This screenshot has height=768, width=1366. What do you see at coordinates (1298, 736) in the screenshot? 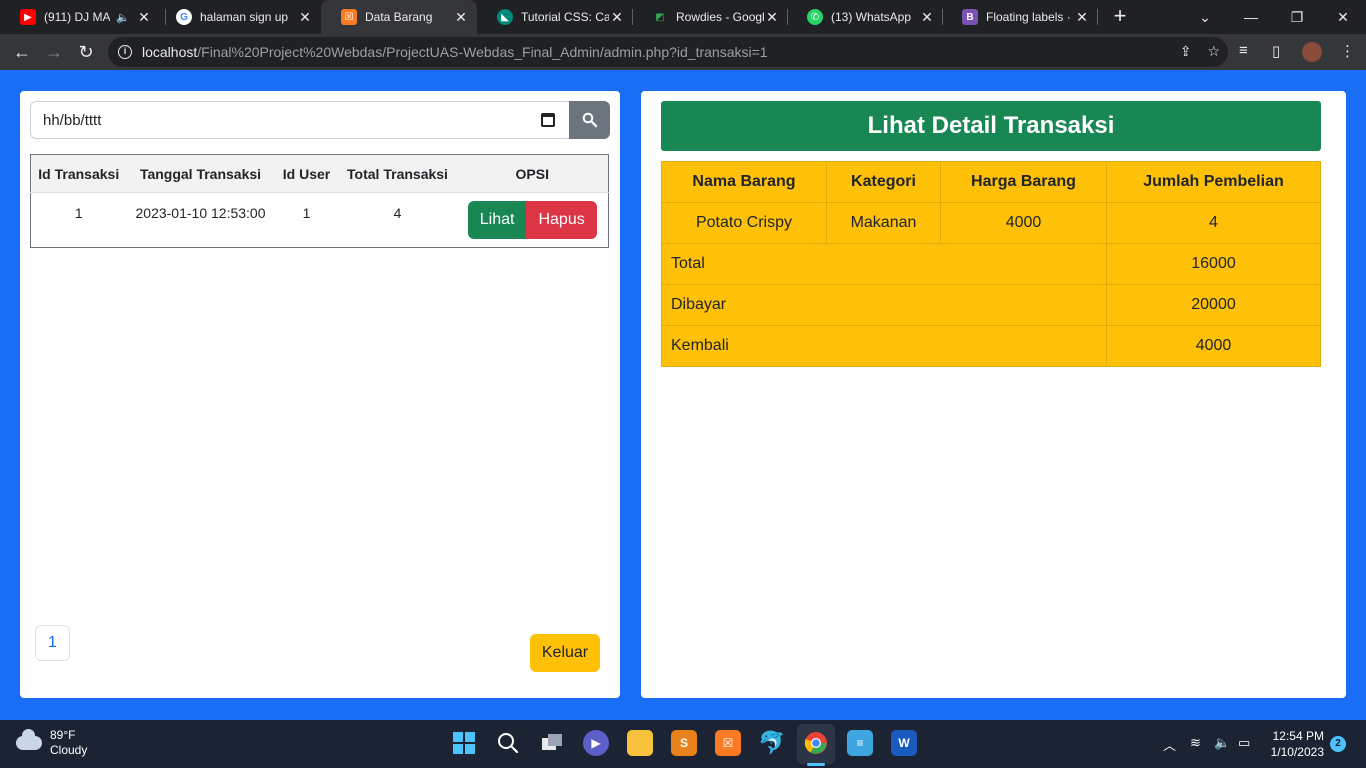
I see `clock-time: 12:54 PM` at bounding box center [1298, 736].